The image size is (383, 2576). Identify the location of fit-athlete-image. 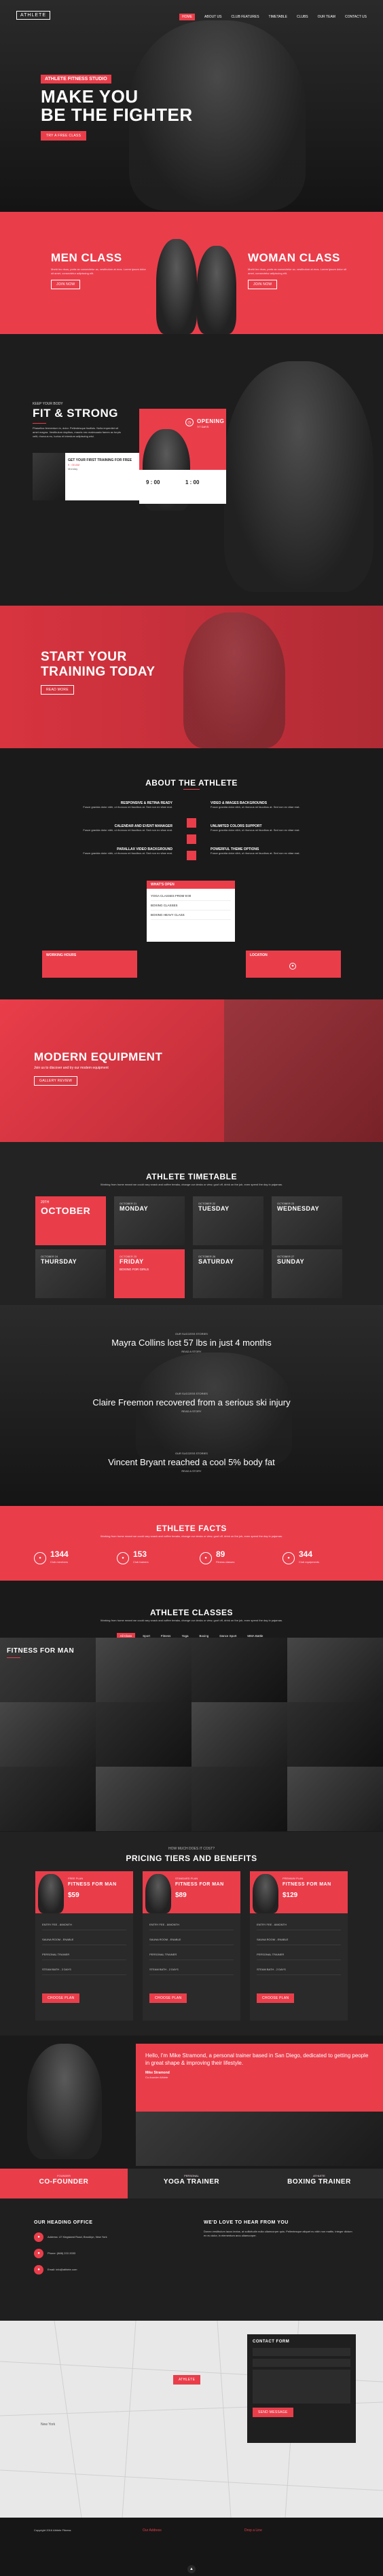
(298, 476).